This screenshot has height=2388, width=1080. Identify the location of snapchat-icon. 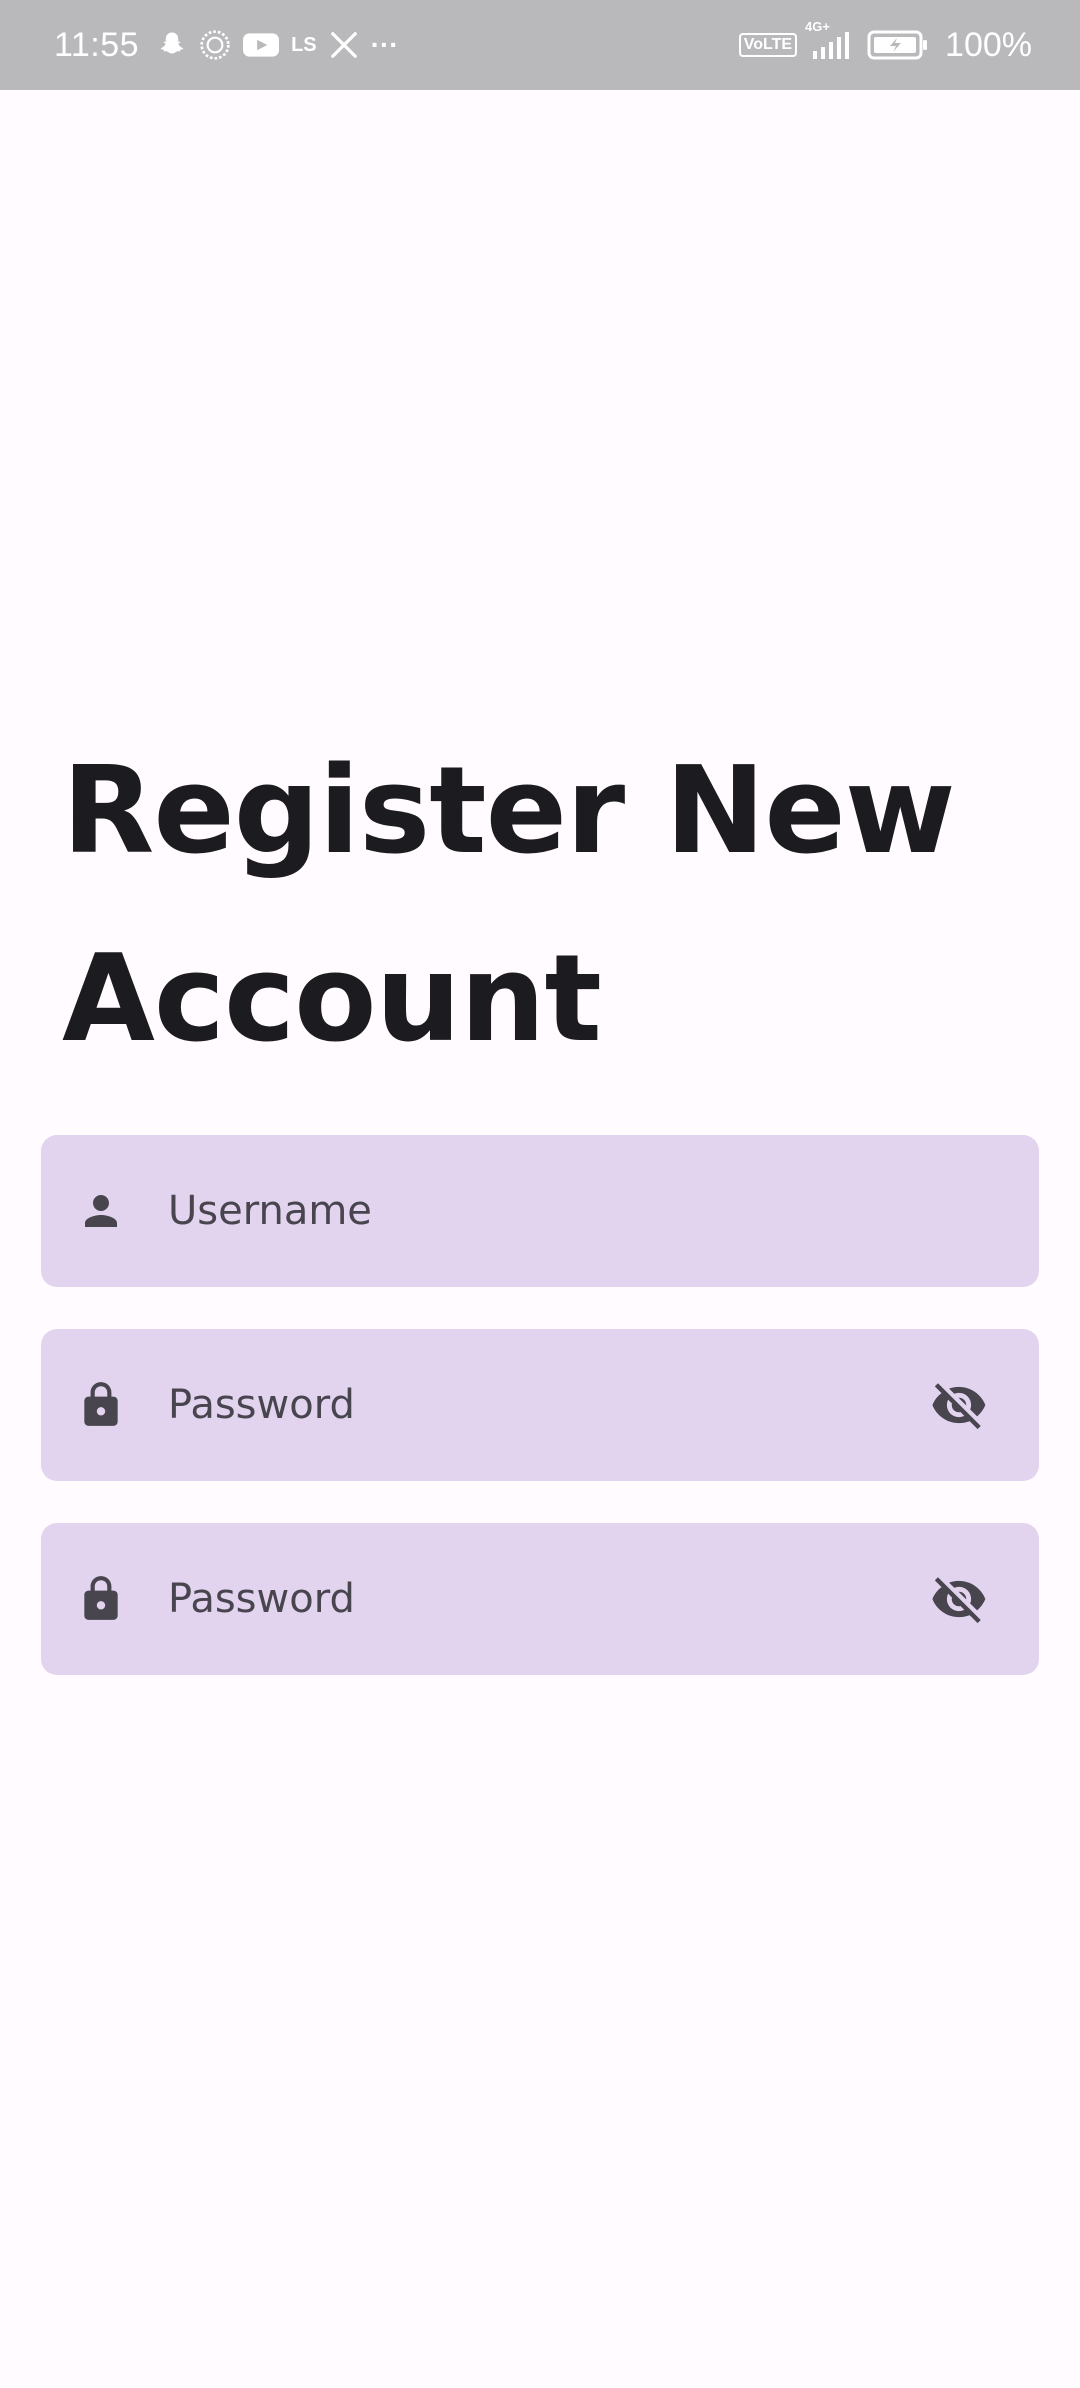
(172, 45).